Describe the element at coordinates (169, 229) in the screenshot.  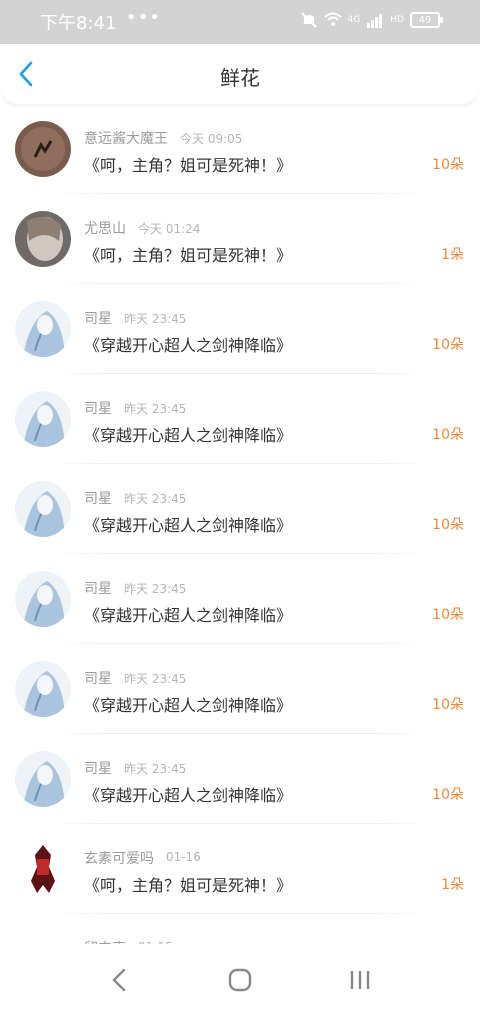
I see `timestamp: 今天 01:24` at that location.